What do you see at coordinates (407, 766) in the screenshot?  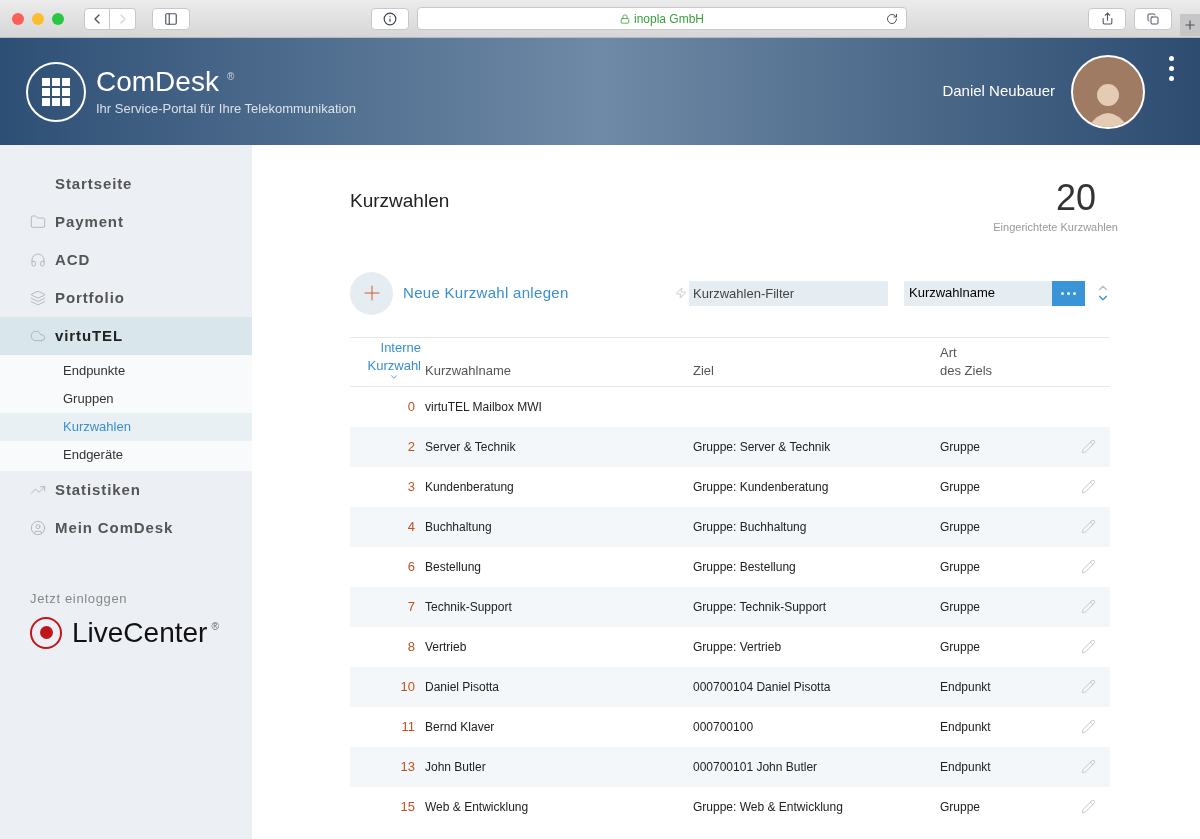 I see `shortcut-number: 13` at bounding box center [407, 766].